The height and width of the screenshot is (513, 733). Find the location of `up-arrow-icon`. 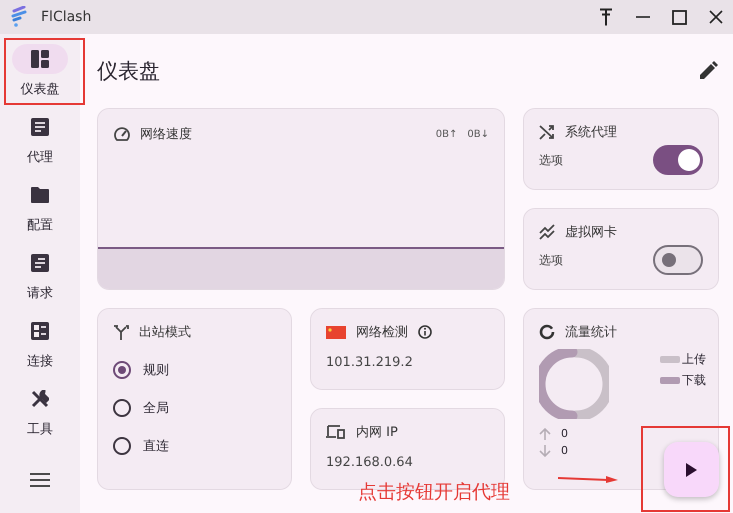

up-arrow-icon is located at coordinates (545, 434).